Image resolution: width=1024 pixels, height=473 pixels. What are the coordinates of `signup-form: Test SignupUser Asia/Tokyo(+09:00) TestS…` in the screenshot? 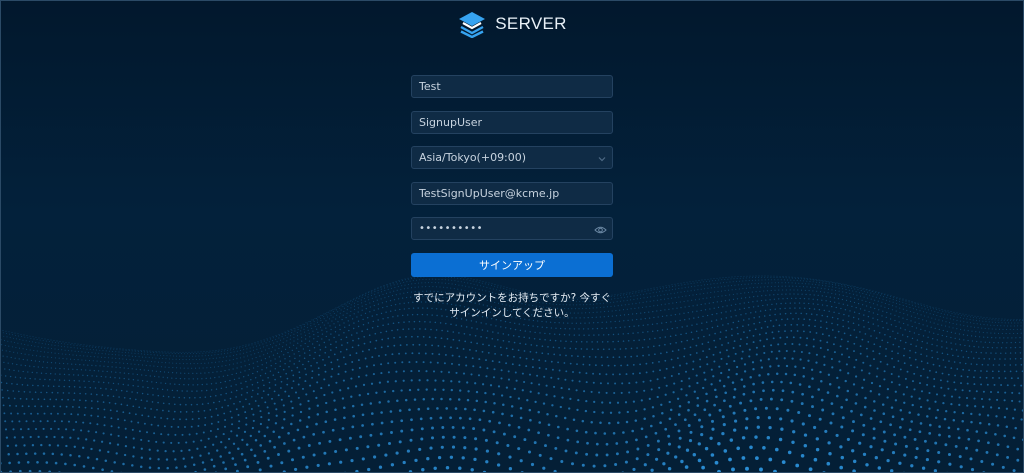 It's located at (512, 198).